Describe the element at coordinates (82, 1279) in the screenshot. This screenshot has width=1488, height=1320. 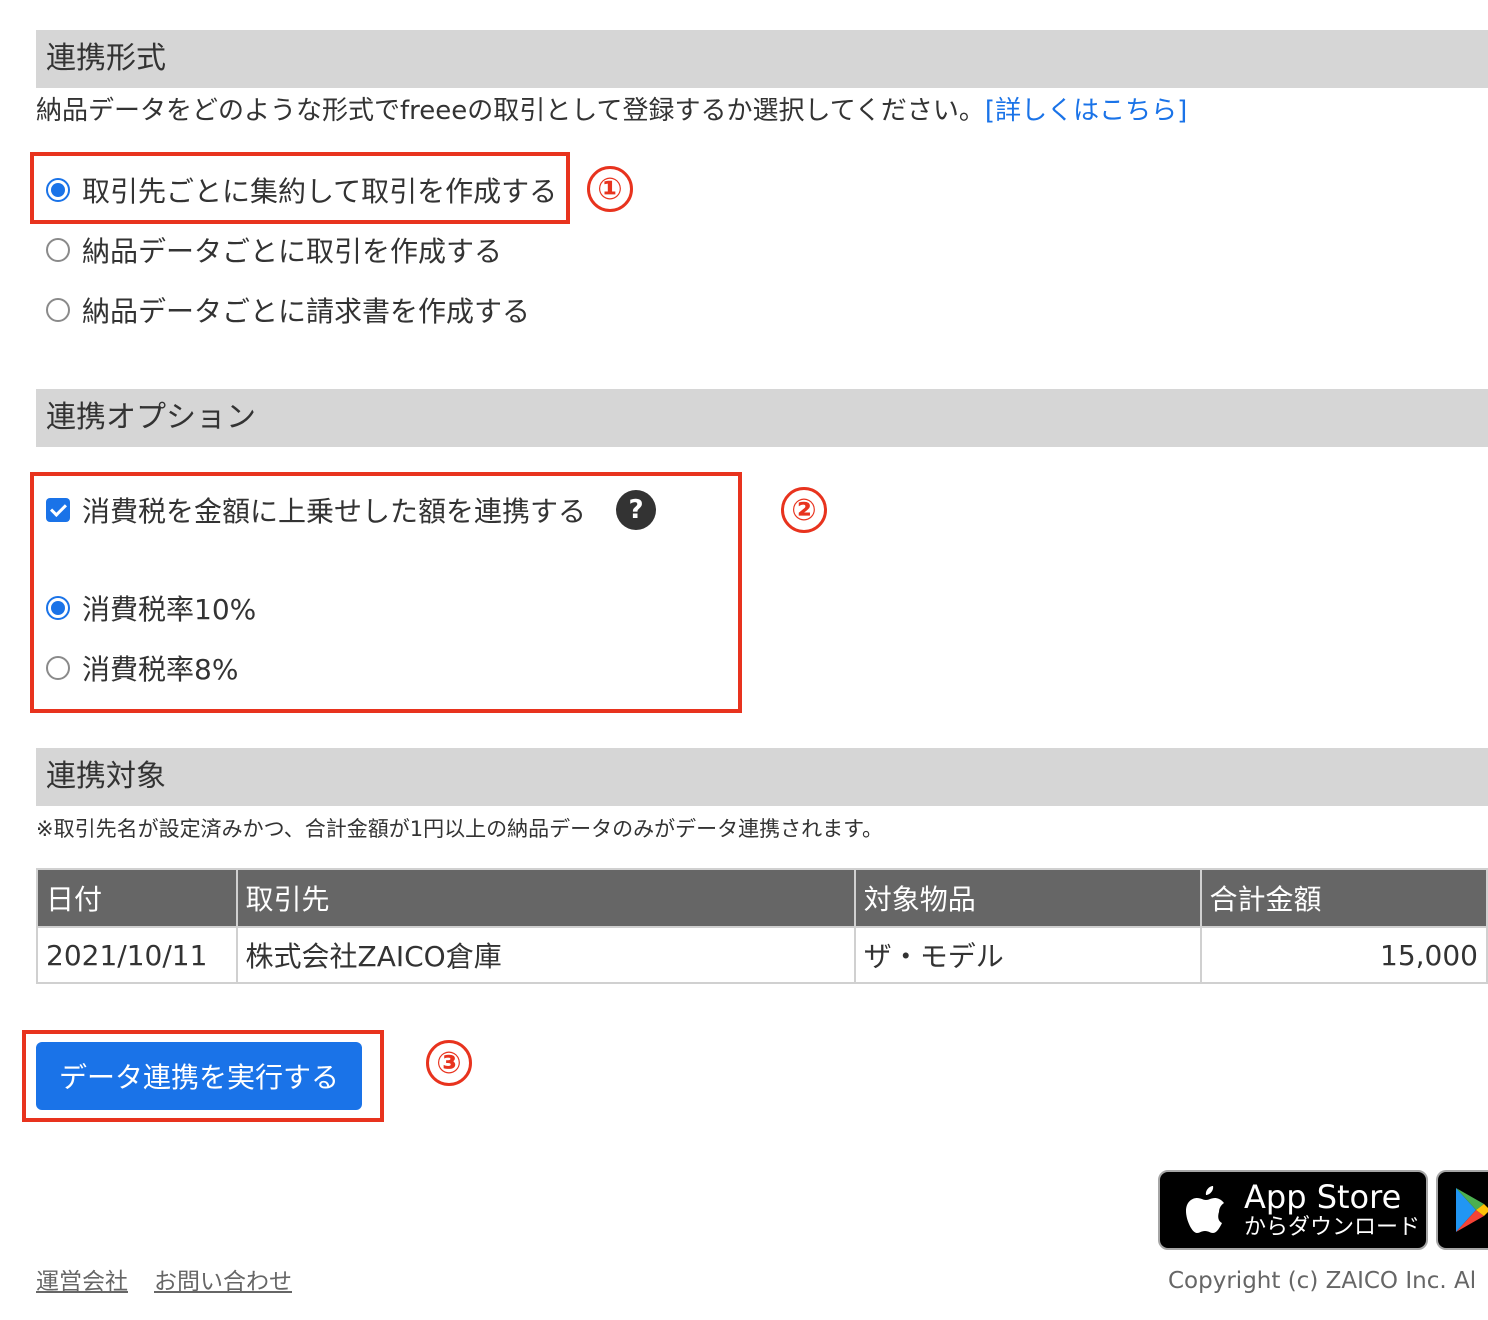
I see `footer-link-company: 運営会社` at that location.